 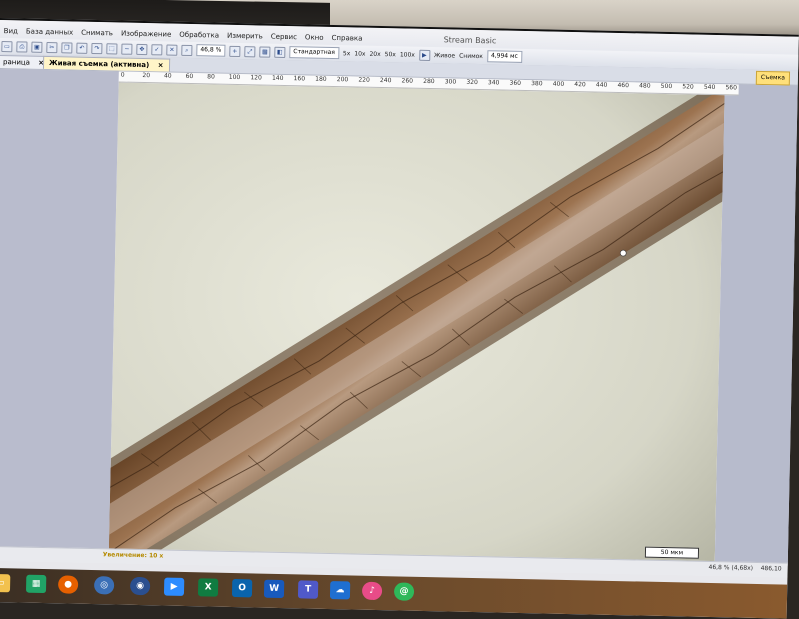 I want to click on left-panel, so click(x=59, y=310).